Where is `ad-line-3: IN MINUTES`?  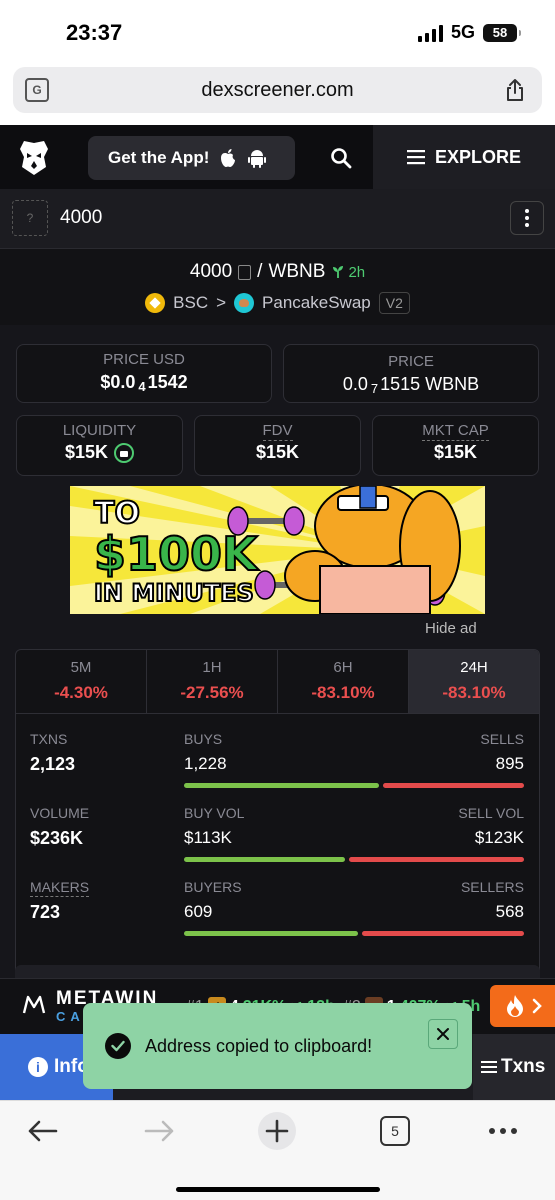
ad-line-3: IN MINUTES is located at coordinates (174, 593).